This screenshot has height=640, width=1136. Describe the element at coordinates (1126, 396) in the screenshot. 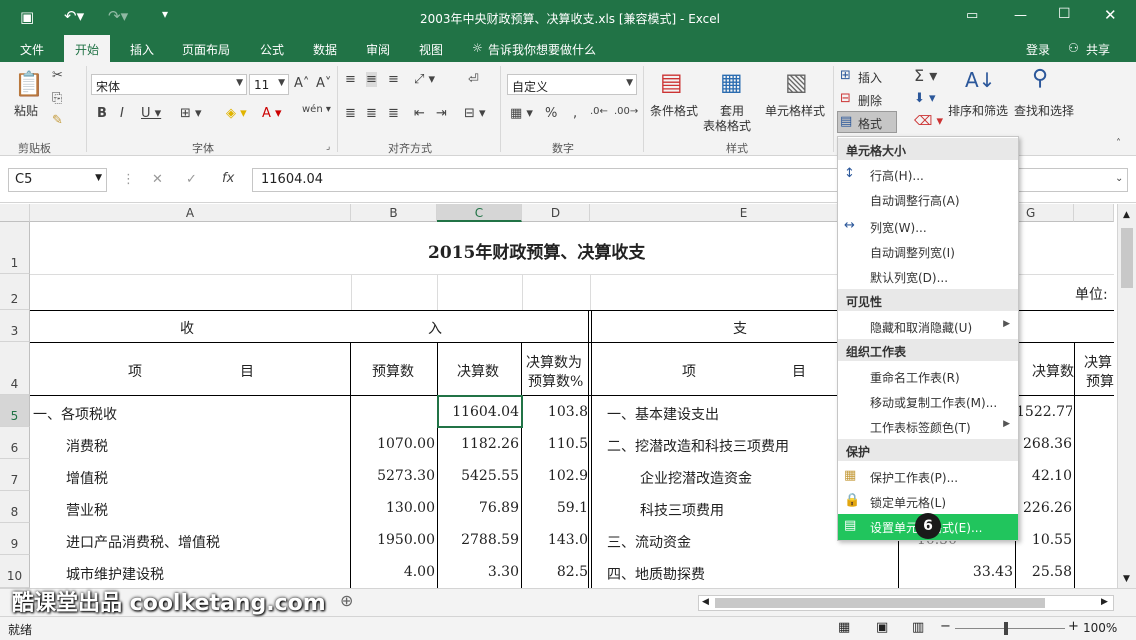

I see `vertical-scrollbar: ▲ ▼` at that location.